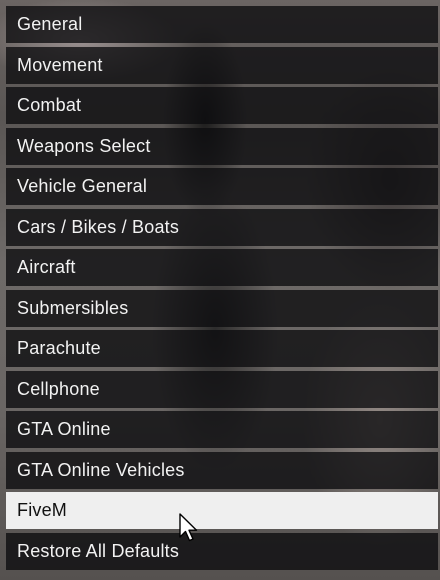 The width and height of the screenshot is (440, 580). Describe the element at coordinates (59, 348) in the screenshot. I see `menu-item-label: Parachute` at that location.